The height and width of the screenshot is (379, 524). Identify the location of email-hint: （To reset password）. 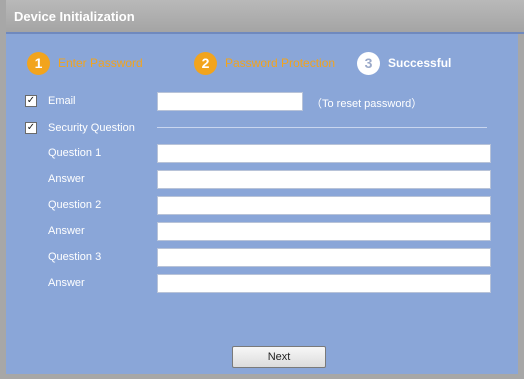
(367, 104).